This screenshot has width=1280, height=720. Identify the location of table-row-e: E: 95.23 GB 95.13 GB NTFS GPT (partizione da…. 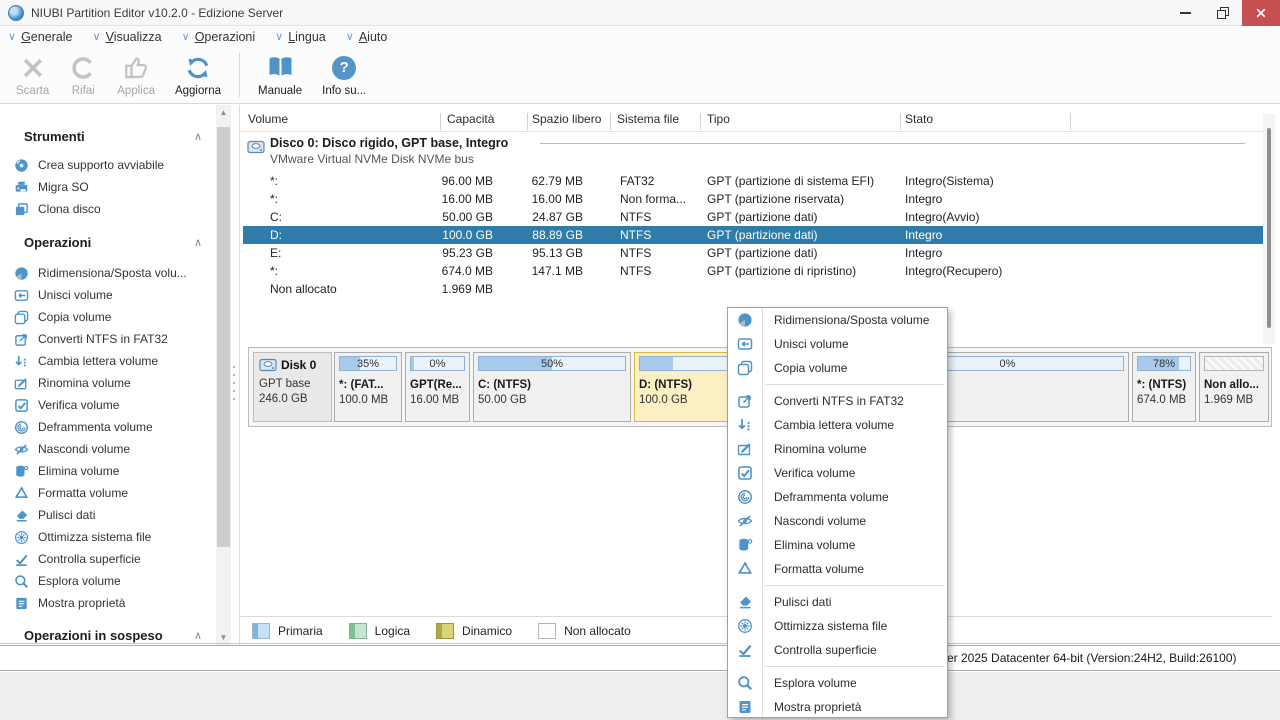
(753, 253).